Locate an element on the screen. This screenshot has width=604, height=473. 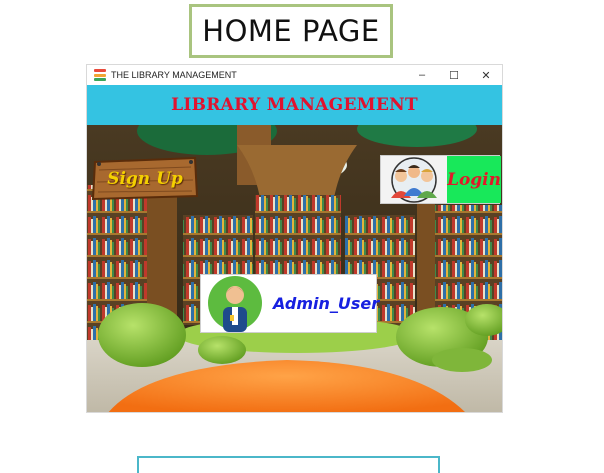
header-banner: LIBRARY MANAGEMENT is located at coordinates (294, 105).